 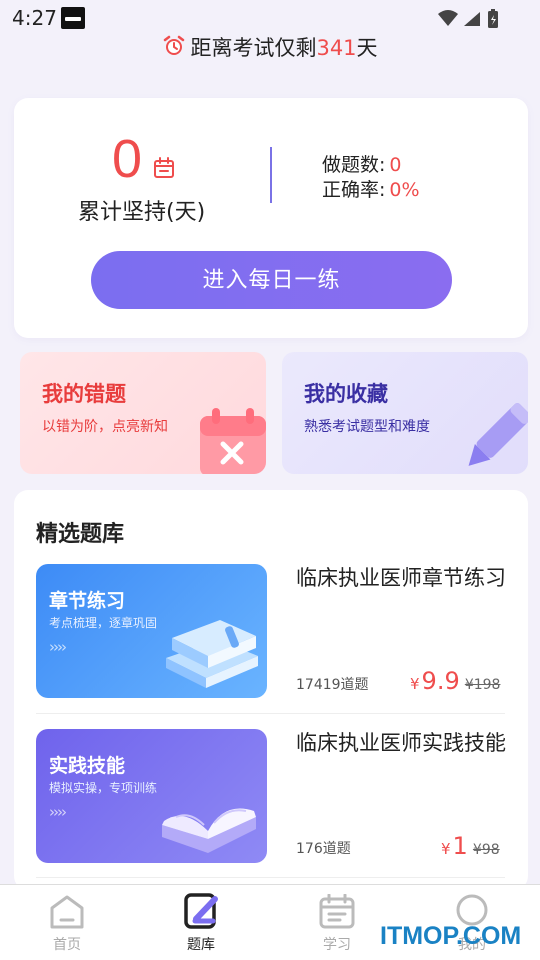 What do you see at coordinates (212, 654) in the screenshot?
I see `book-stack-icon` at bounding box center [212, 654].